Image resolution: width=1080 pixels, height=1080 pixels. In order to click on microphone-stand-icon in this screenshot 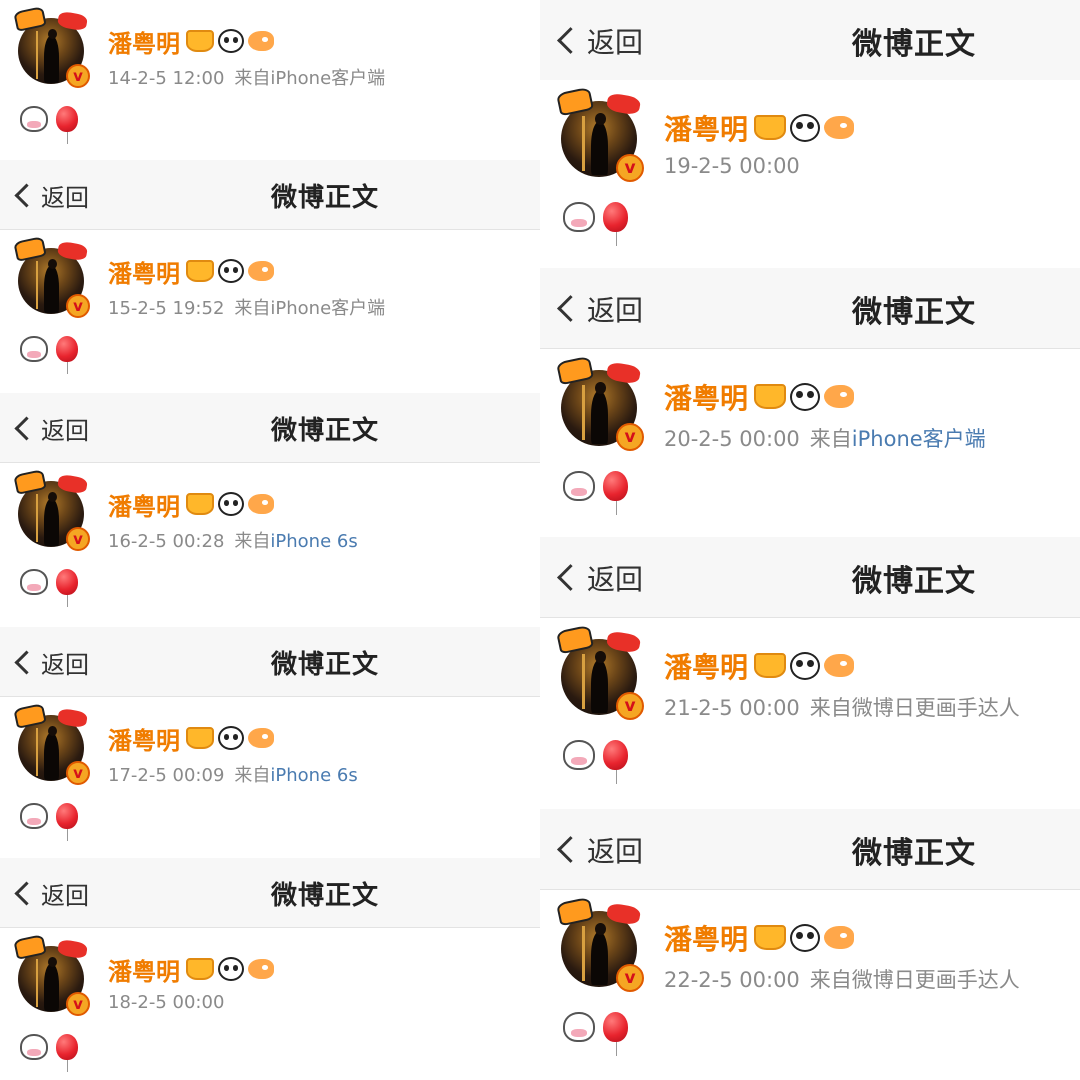, I will do `click(583, 681)`.